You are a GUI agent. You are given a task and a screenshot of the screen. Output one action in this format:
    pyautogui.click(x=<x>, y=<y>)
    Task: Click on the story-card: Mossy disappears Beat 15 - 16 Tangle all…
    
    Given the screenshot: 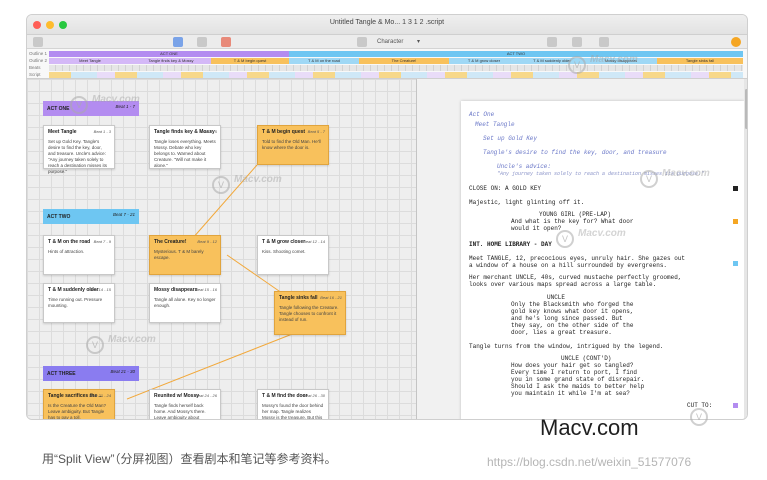 What is the action you would take?
    pyautogui.click(x=185, y=303)
    